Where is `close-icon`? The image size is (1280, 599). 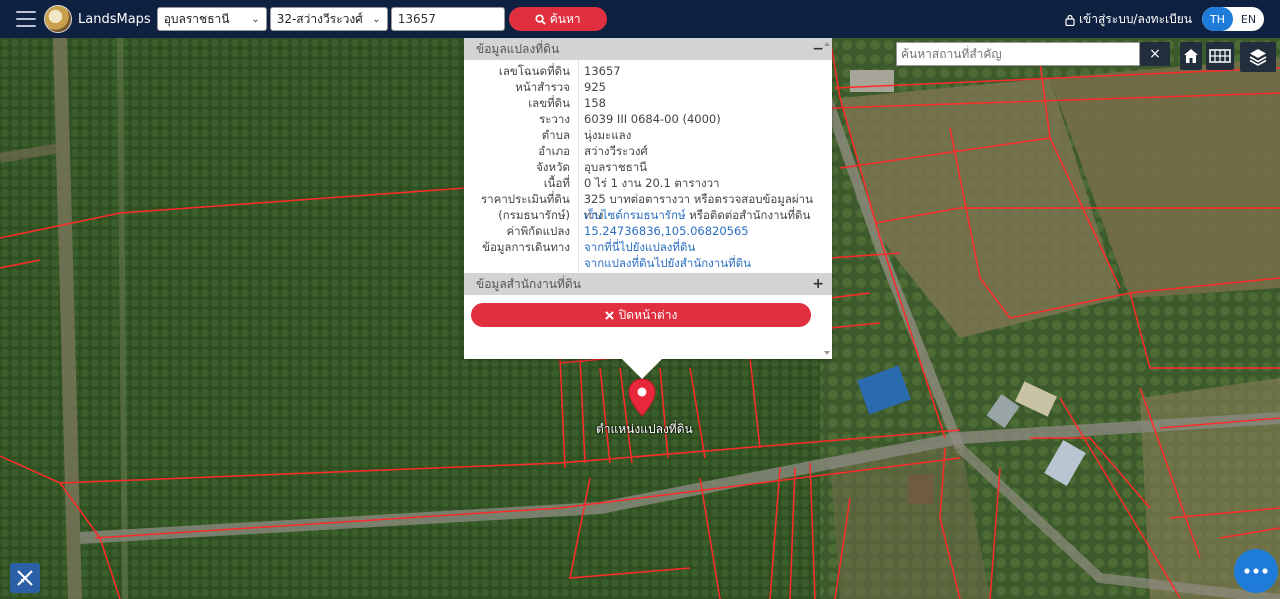
close-icon is located at coordinates (609, 315).